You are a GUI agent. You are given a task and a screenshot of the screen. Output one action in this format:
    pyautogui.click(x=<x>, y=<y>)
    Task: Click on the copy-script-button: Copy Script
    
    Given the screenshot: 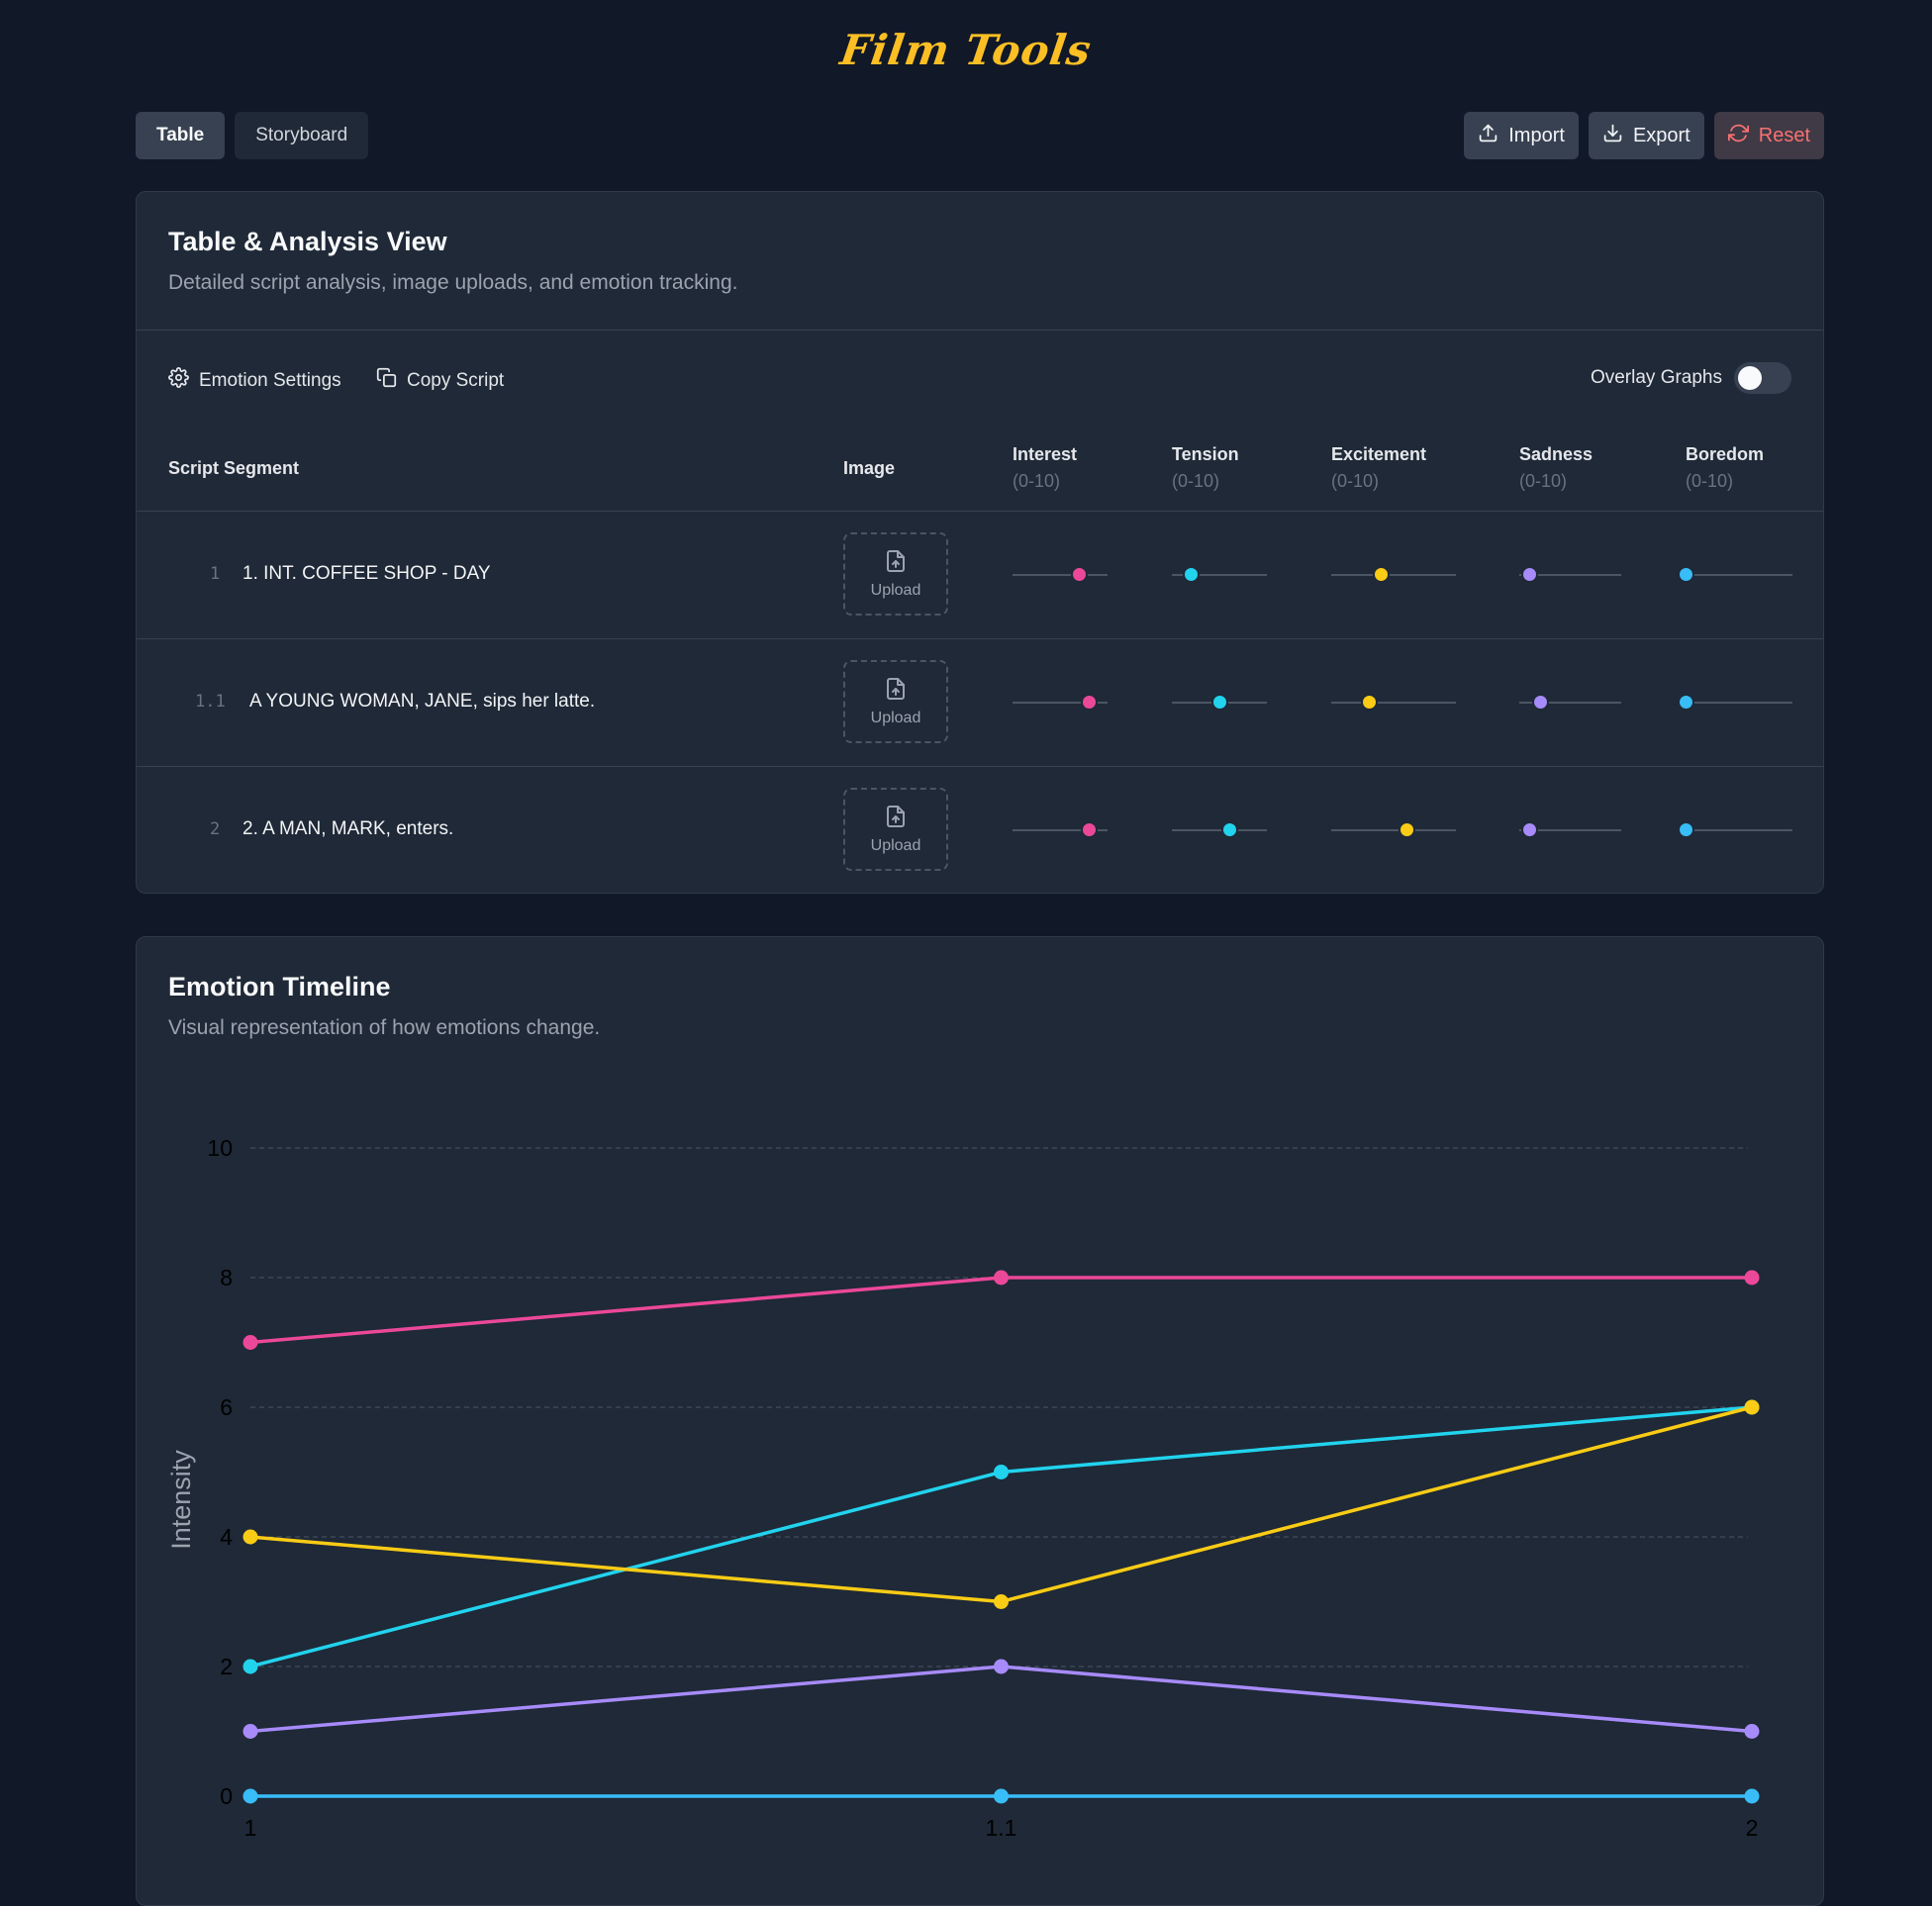 What is the action you would take?
    pyautogui.click(x=440, y=380)
    